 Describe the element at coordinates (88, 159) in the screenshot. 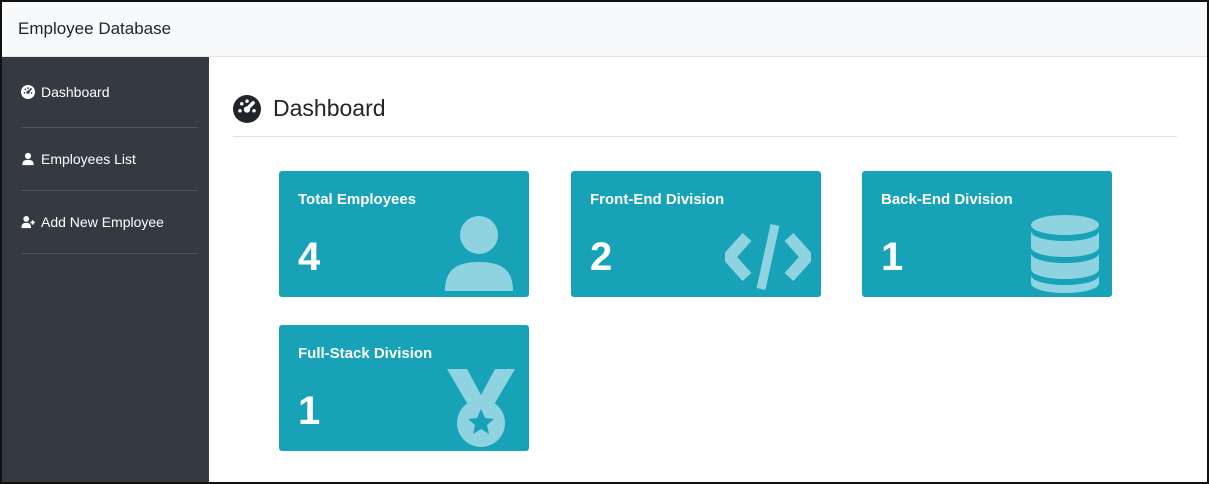

I see `sidebar-item-label: Employees List` at that location.